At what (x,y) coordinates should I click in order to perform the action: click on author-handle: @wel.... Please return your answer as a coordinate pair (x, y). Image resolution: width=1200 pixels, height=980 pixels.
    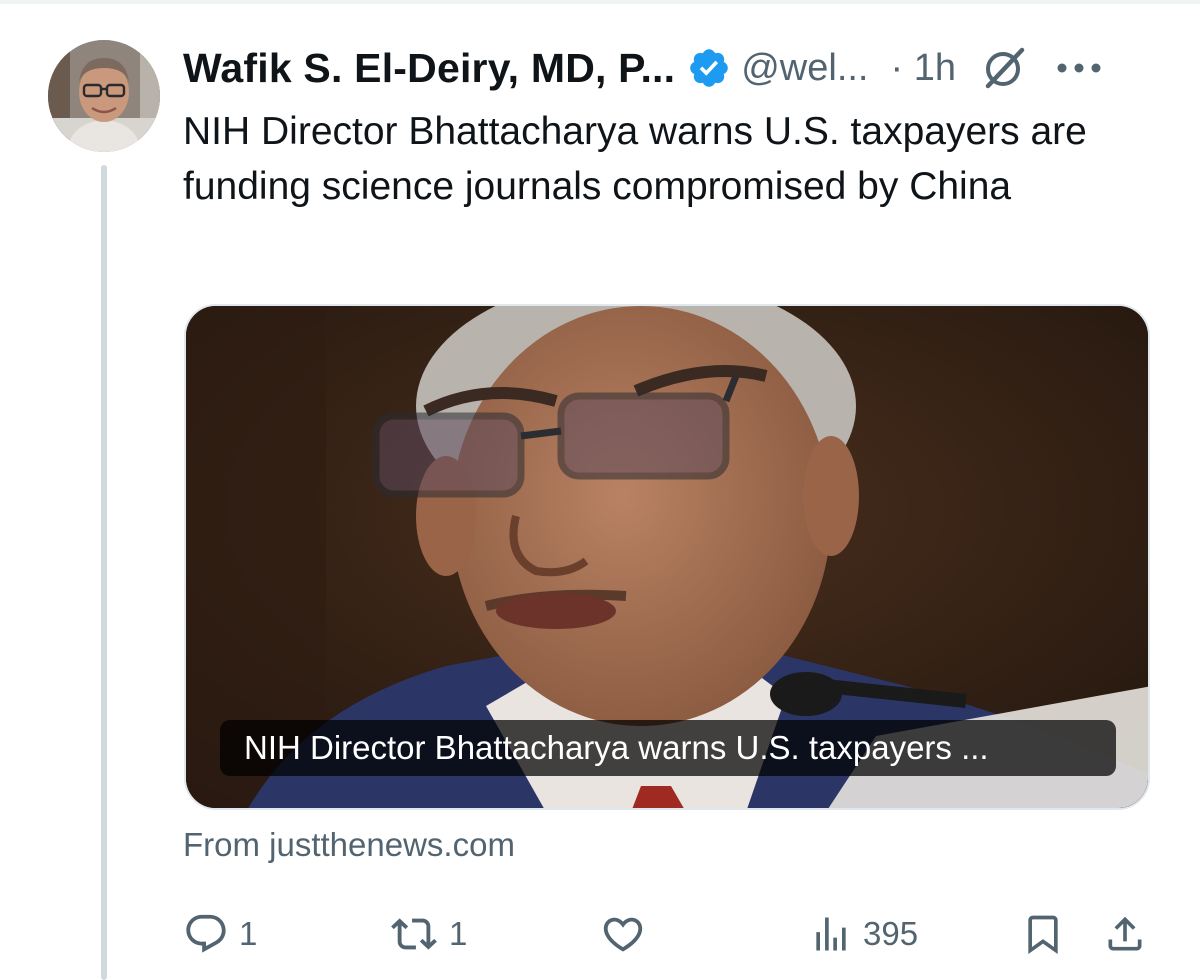
    Looking at the image, I should click on (804, 68).